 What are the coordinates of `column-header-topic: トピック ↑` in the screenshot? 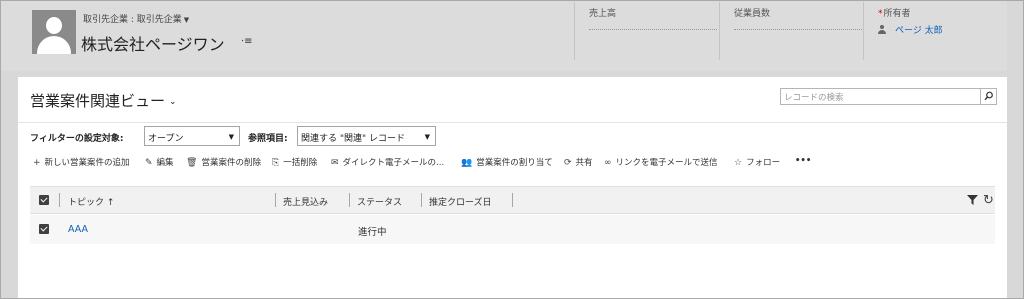 It's located at (91, 201).